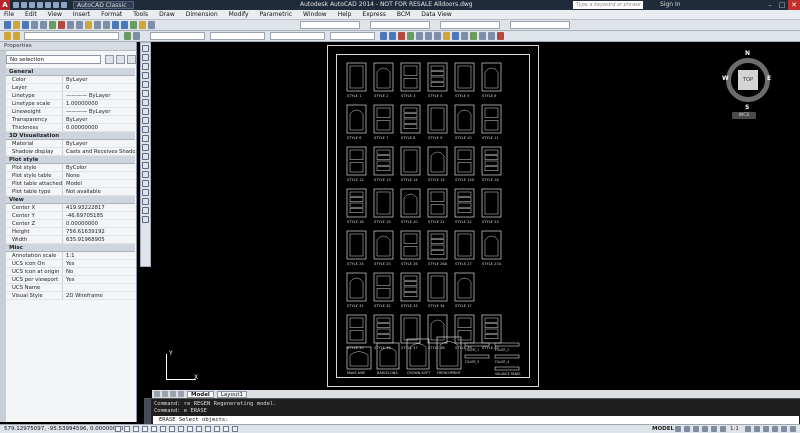  I want to click on new-drawing-icon, so click(7, 25).